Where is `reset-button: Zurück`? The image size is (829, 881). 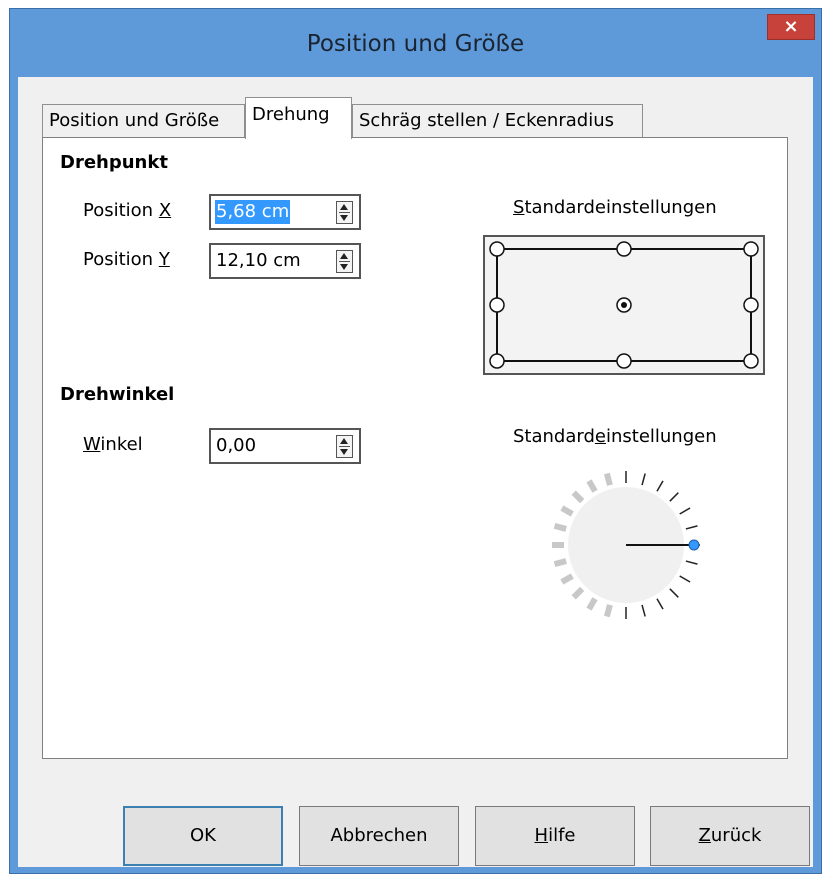
reset-button: Zurück is located at coordinates (730, 836).